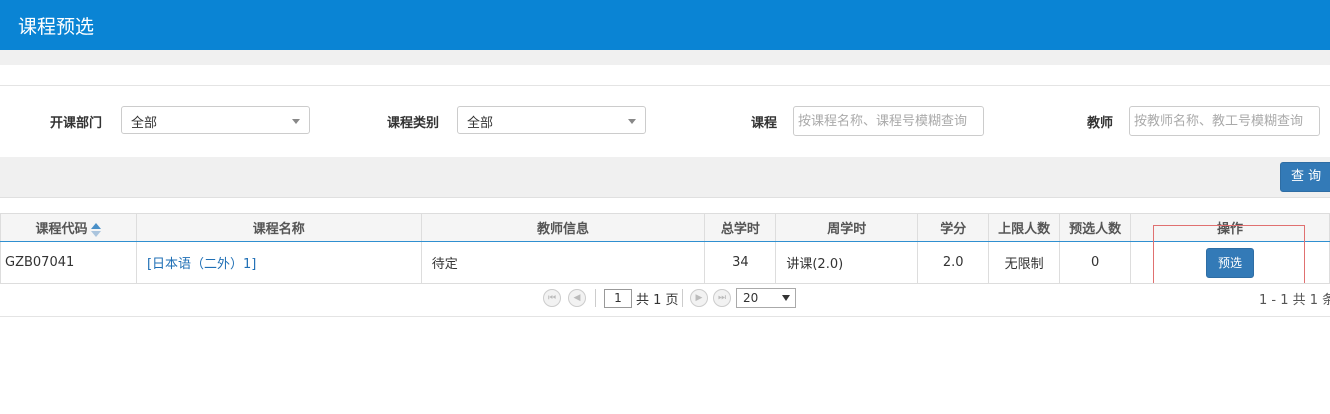 The width and height of the screenshot is (1330, 414). What do you see at coordinates (953, 262) in the screenshot?
I see `cell-credits: 2.0` at bounding box center [953, 262].